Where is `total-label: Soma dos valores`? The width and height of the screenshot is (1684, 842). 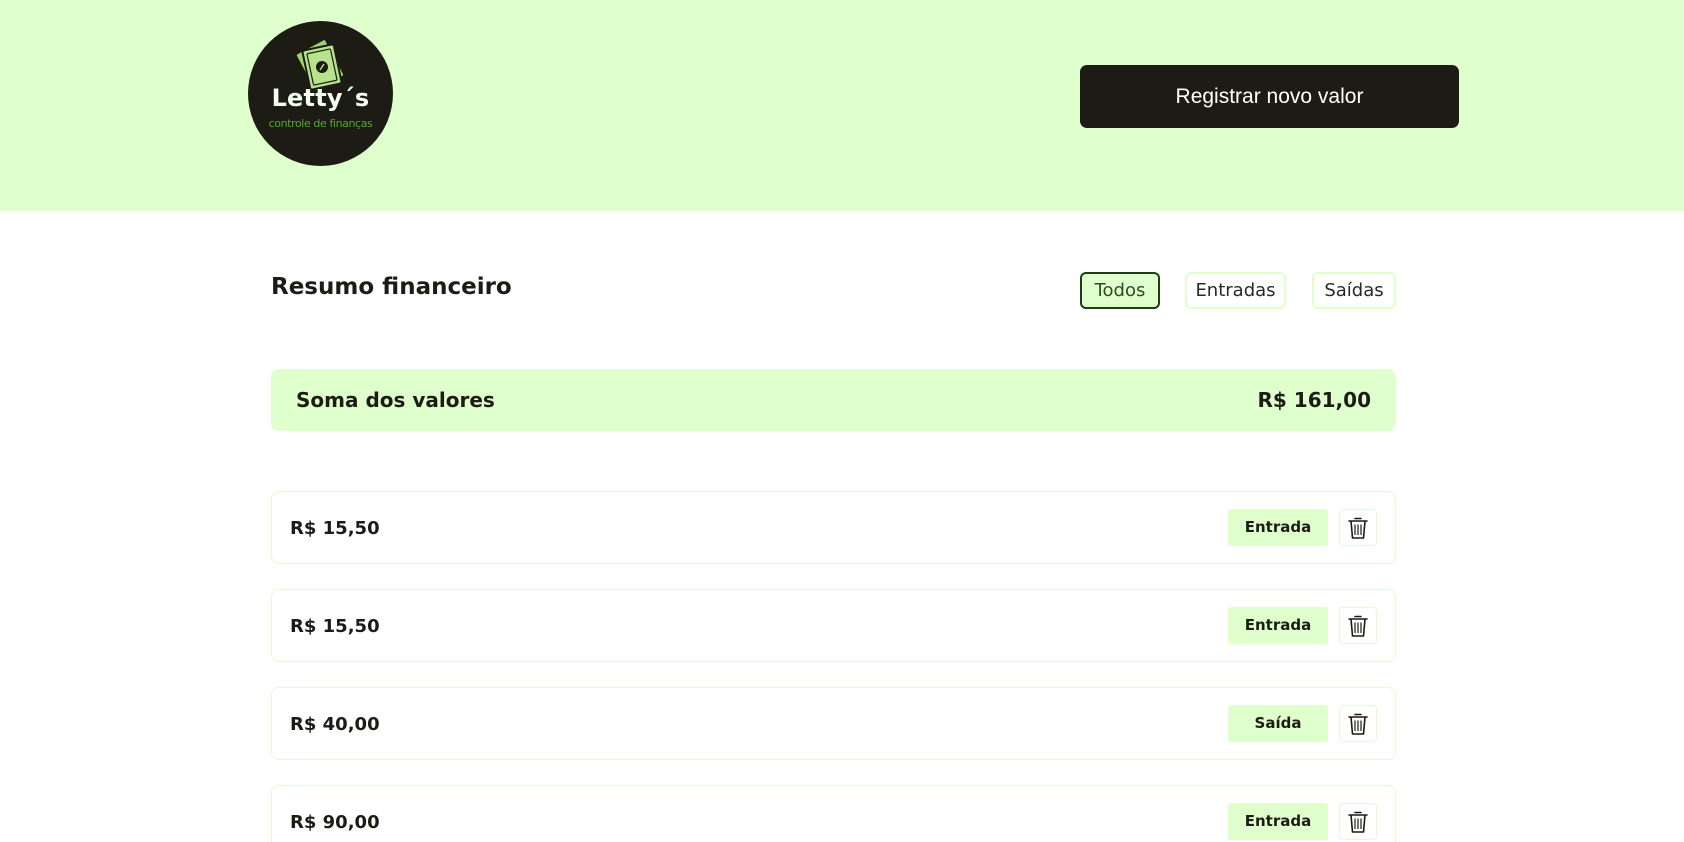
total-label: Soma dos valores is located at coordinates (395, 400).